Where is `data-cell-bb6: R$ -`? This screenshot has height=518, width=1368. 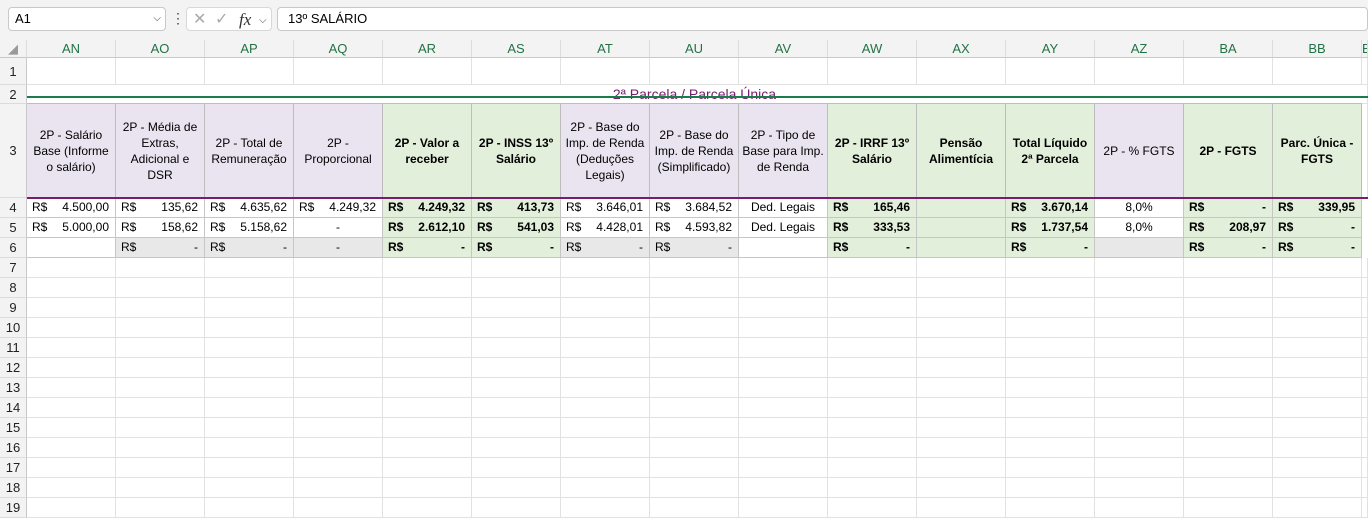
data-cell-bb6: R$ - is located at coordinates (1317, 248).